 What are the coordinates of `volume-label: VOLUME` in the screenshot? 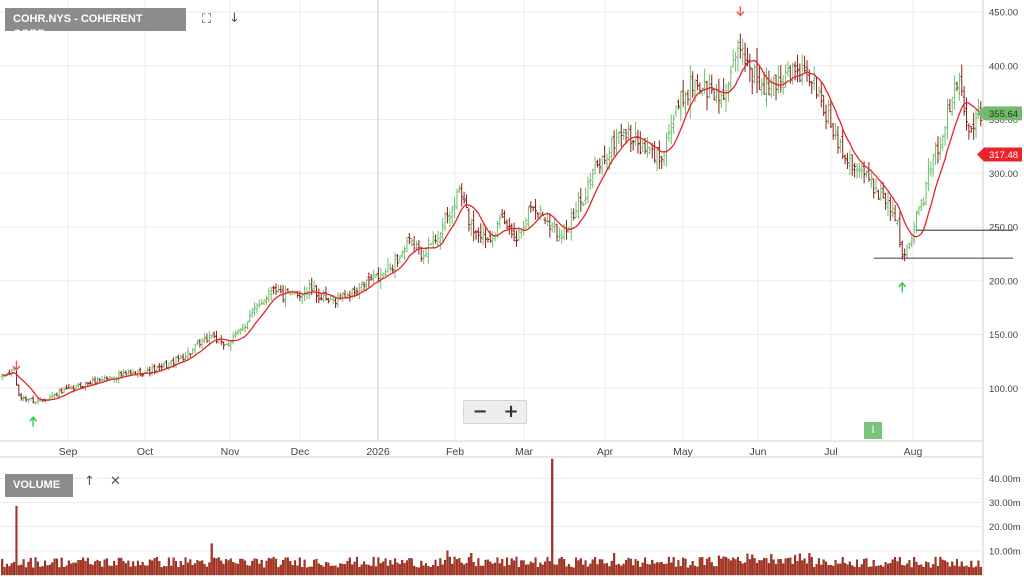 It's located at (39, 485).